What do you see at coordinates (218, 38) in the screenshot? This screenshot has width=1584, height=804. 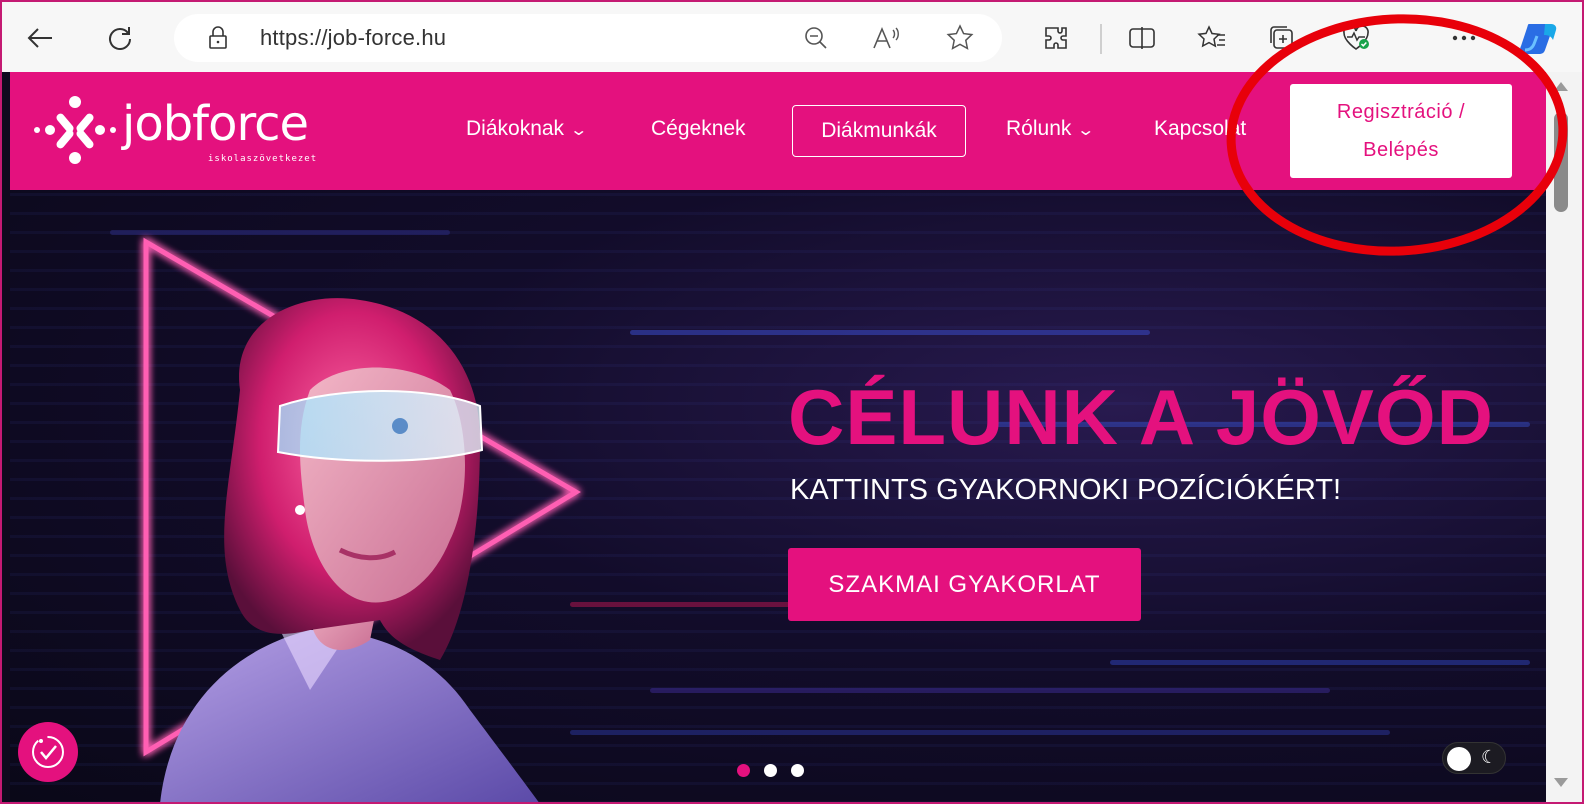 I see `lock-icon` at bounding box center [218, 38].